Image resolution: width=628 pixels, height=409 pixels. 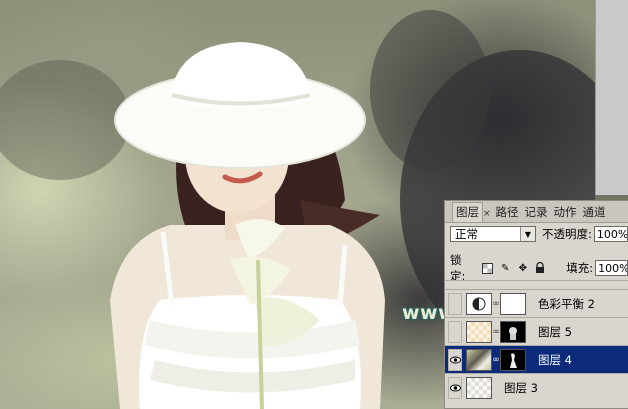 I want to click on chevron-down-icon: ▼, so click(x=527, y=234).